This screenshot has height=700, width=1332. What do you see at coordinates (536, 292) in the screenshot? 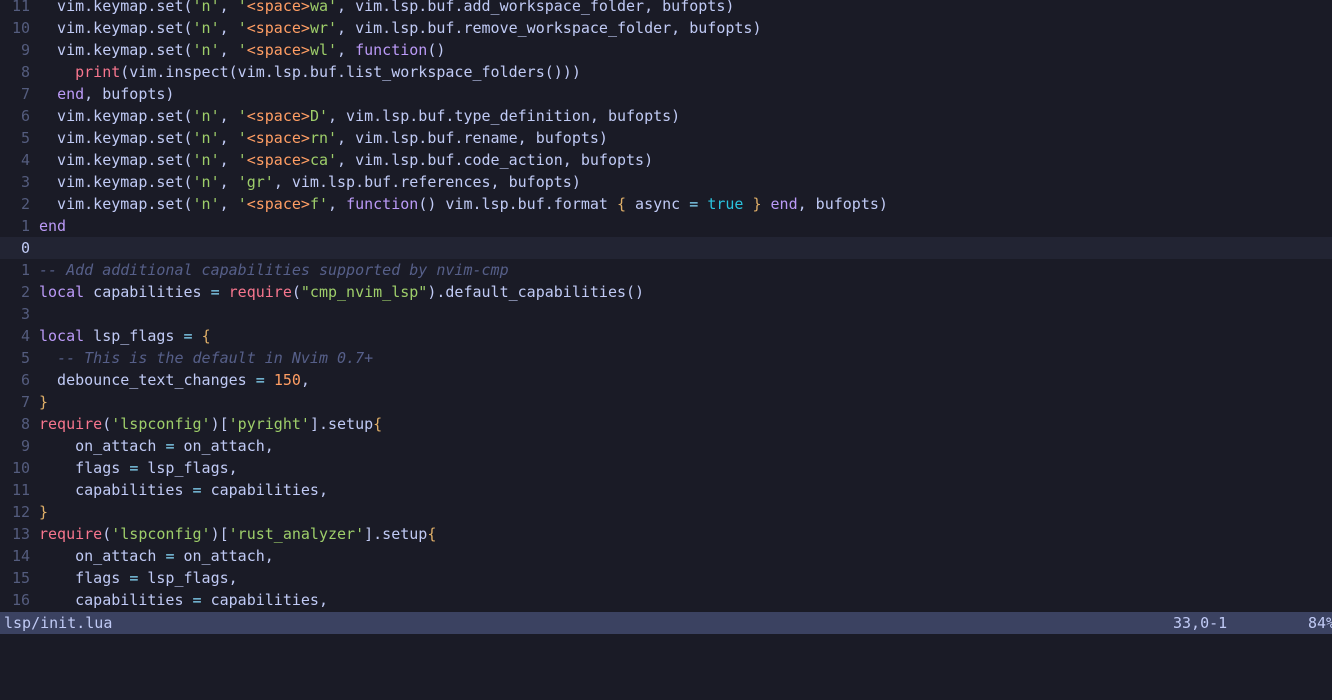
I see `code-token: ).default_capabilities()` at bounding box center [536, 292].